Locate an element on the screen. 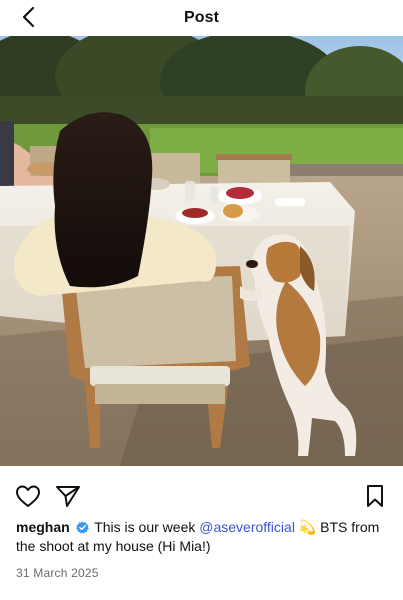 The image size is (403, 600). share-button is located at coordinates (68, 496).